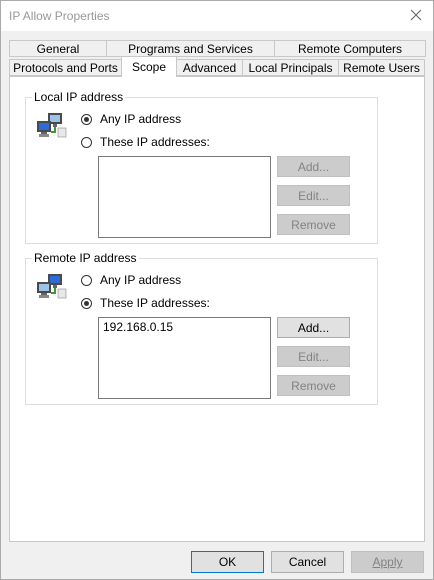 This screenshot has width=434, height=580. What do you see at coordinates (209, 67) in the screenshot?
I see `tab-advanced: Advanced` at bounding box center [209, 67].